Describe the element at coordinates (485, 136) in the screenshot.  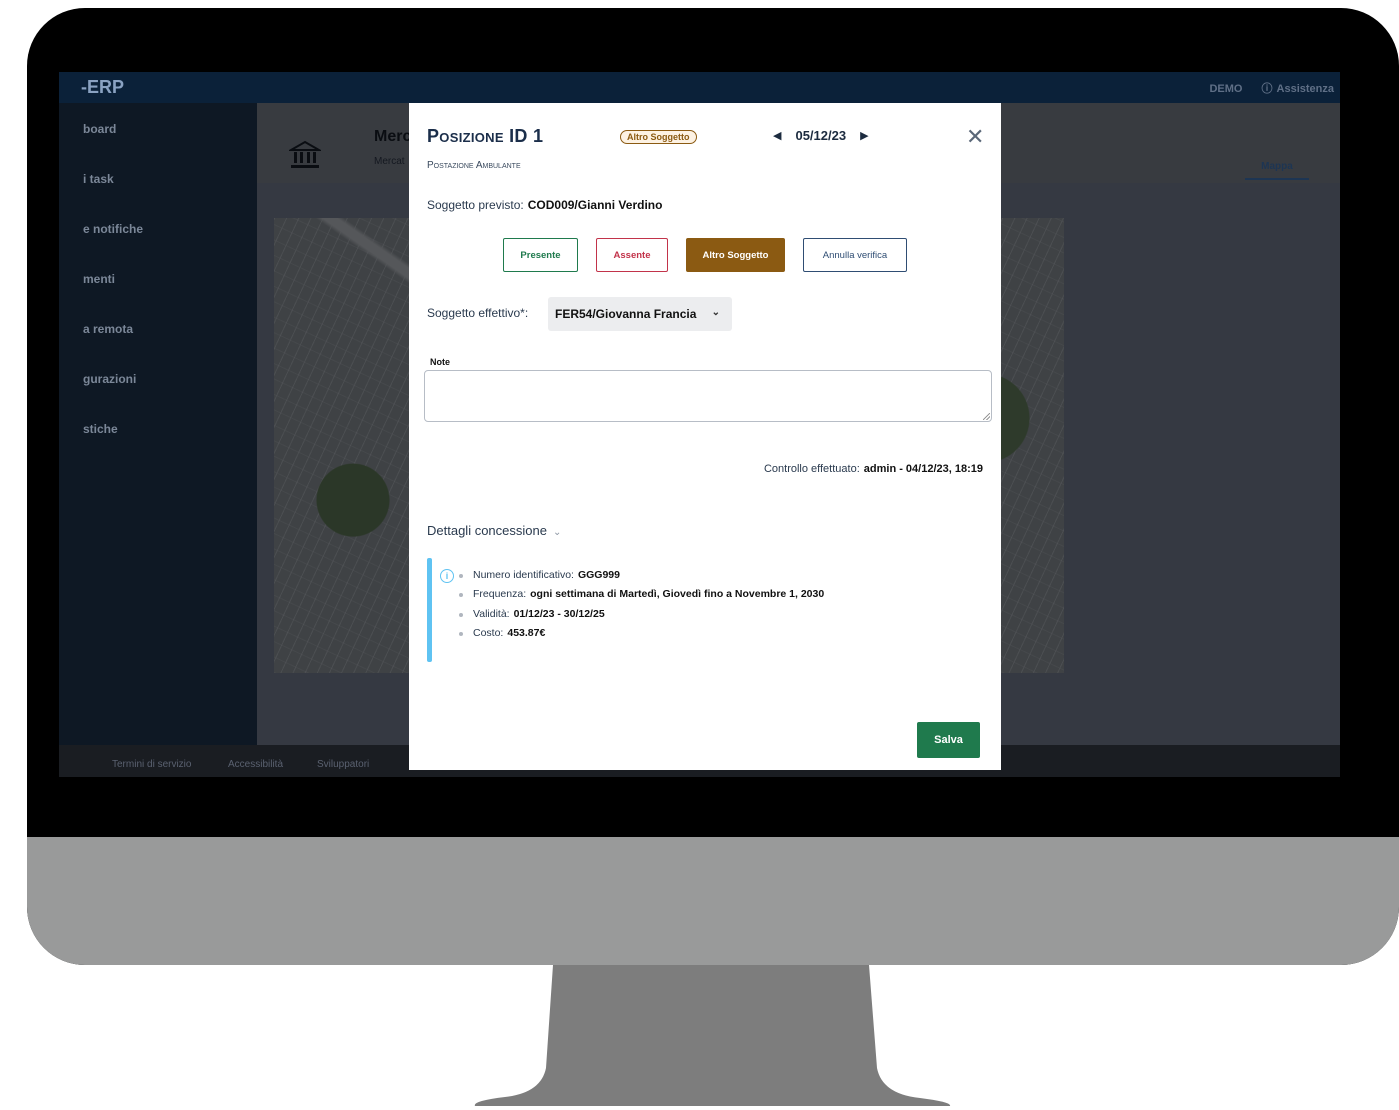
I see `modal-title: Posizione ID 1` at that location.